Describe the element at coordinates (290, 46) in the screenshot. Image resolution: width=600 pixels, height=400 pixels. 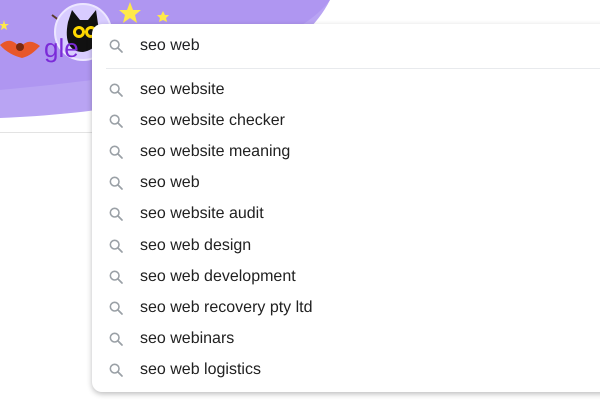
I see `search-input: seo web` at that location.